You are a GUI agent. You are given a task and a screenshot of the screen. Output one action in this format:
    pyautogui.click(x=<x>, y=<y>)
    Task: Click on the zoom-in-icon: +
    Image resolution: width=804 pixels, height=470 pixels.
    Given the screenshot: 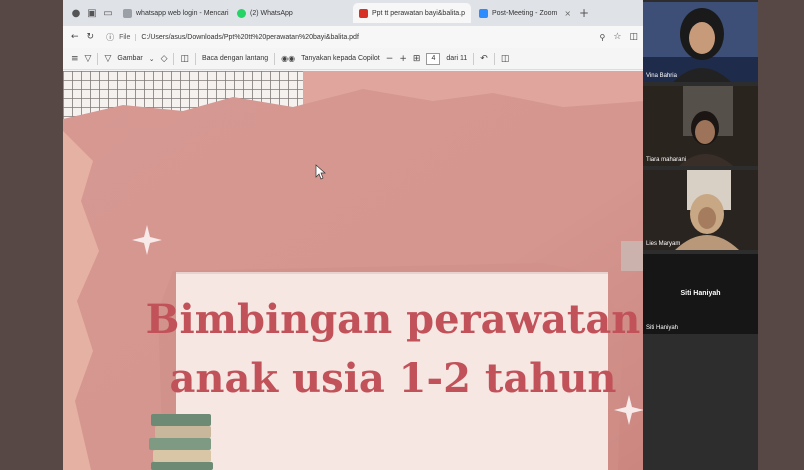 What is the action you would take?
    pyautogui.click(x=403, y=59)
    